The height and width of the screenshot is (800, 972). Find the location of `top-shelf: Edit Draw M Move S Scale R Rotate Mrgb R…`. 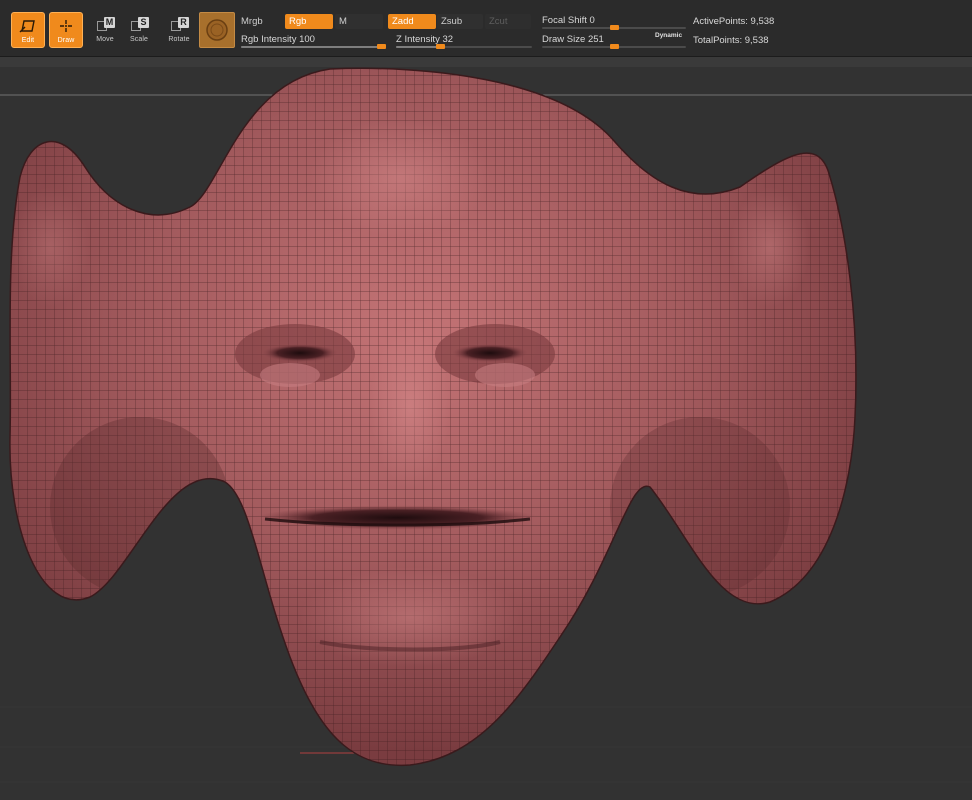

top-shelf: Edit Draw M Move S Scale R Rotate Mrgb R… is located at coordinates (486, 28).